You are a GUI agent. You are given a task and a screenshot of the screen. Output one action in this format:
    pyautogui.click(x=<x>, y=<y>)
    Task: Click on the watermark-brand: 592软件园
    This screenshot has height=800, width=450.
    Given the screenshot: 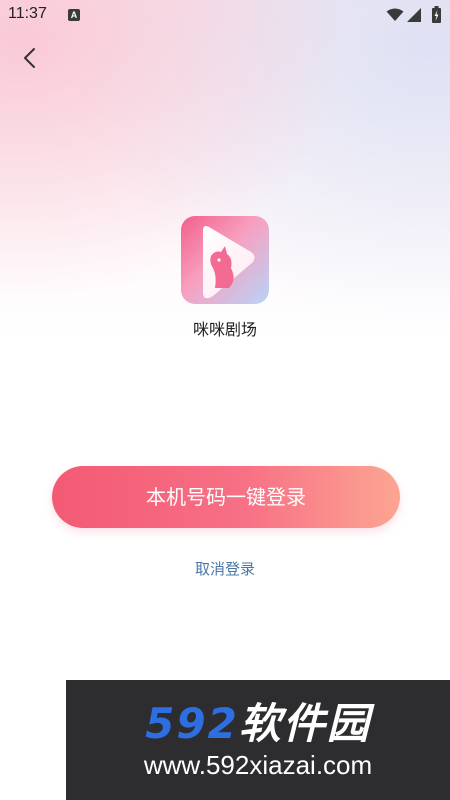 What is the action you would take?
    pyautogui.click(x=258, y=720)
    